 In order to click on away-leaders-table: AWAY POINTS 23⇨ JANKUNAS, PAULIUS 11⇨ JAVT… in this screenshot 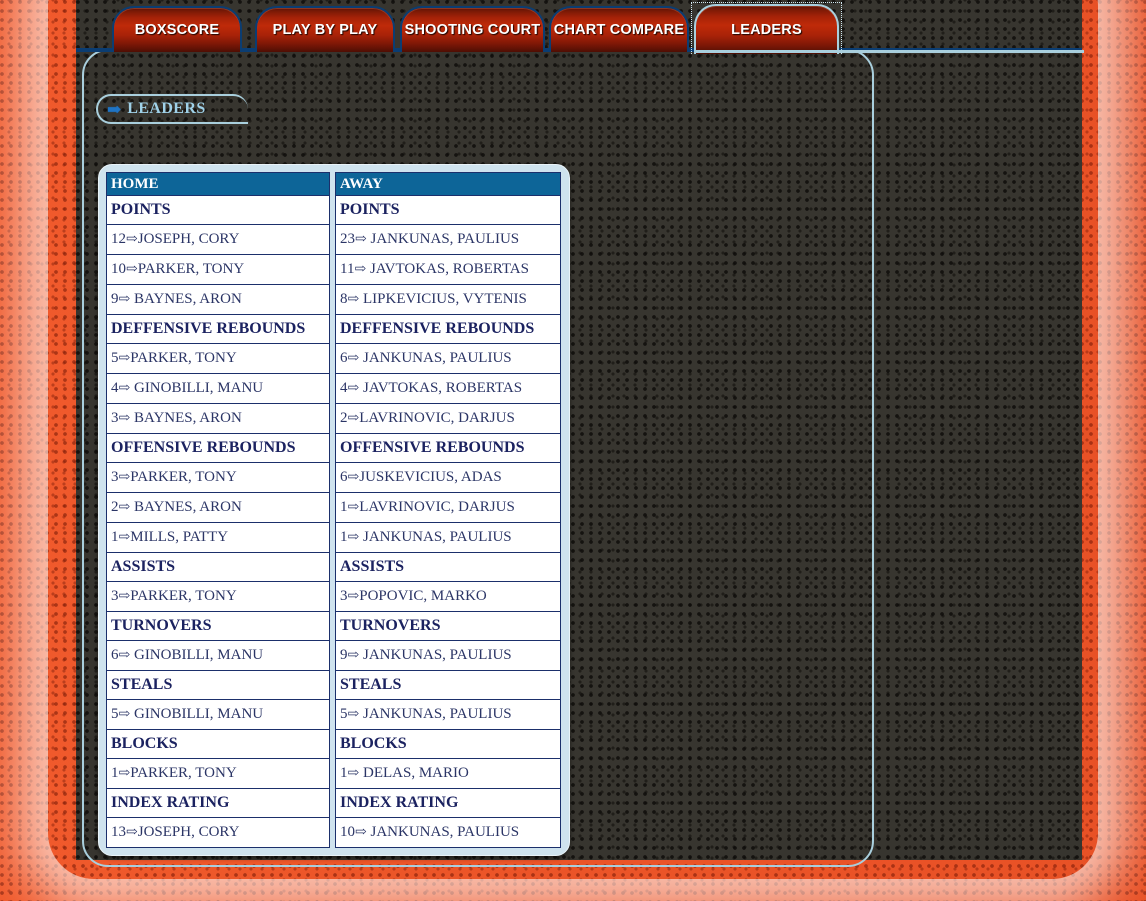, I will do `click(448, 510)`.